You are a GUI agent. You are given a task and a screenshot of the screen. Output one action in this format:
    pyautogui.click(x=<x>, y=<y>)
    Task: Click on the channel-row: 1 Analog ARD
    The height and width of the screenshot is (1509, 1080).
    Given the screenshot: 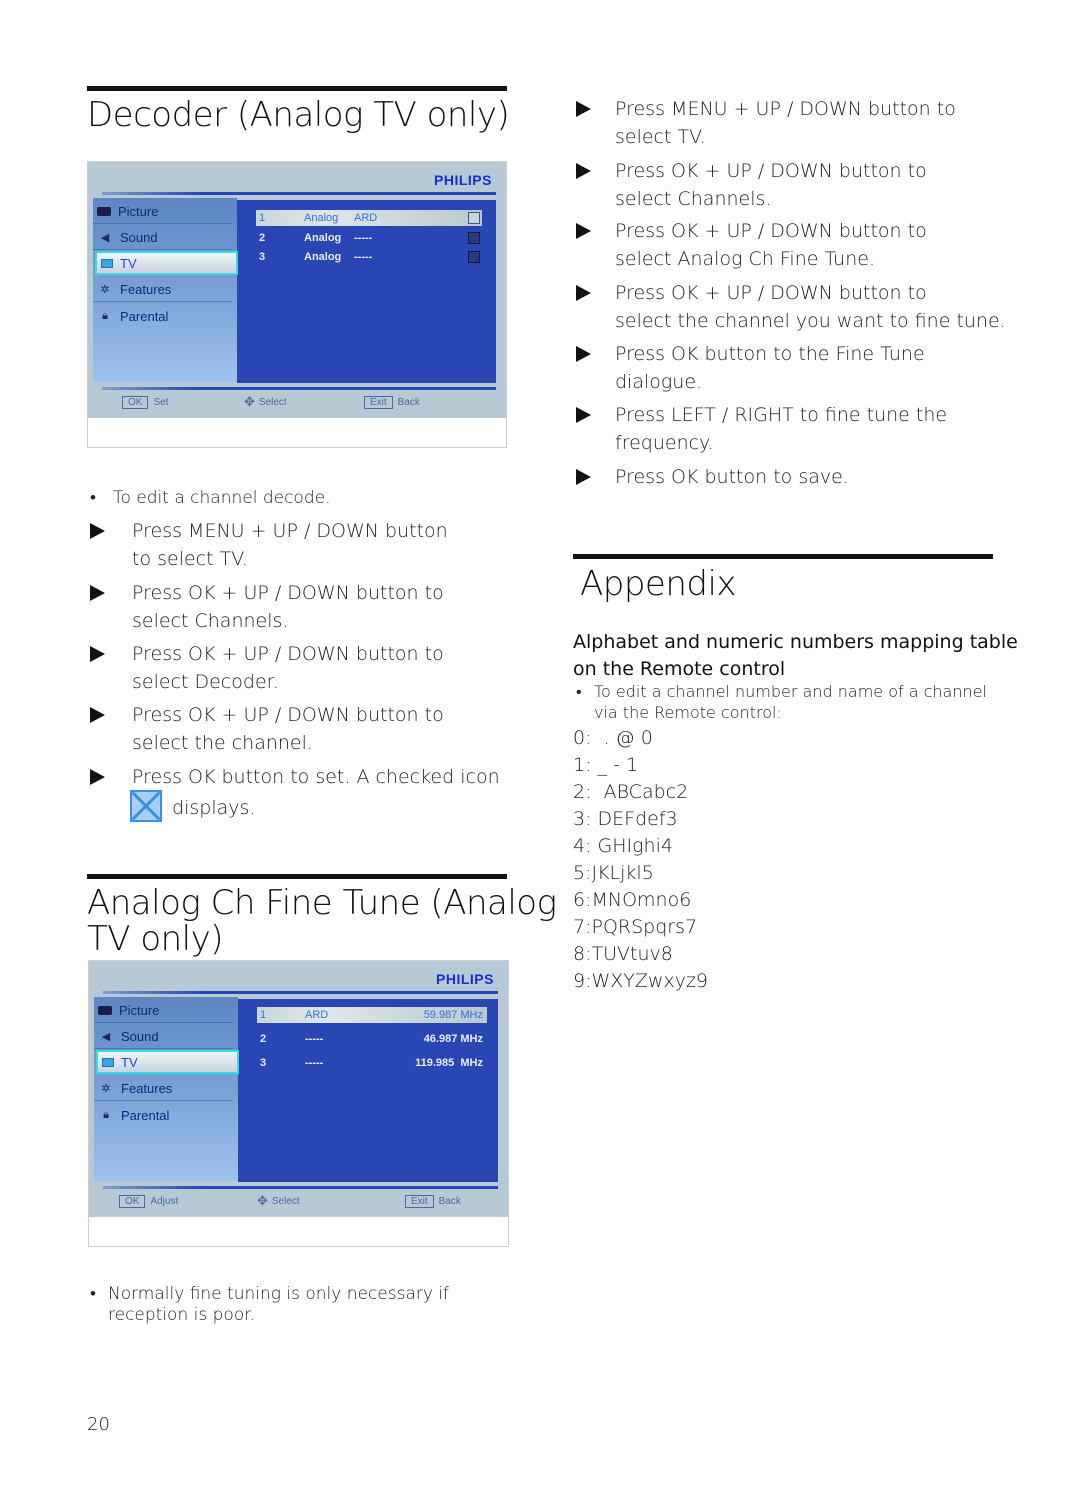 What is the action you would take?
    pyautogui.click(x=369, y=218)
    